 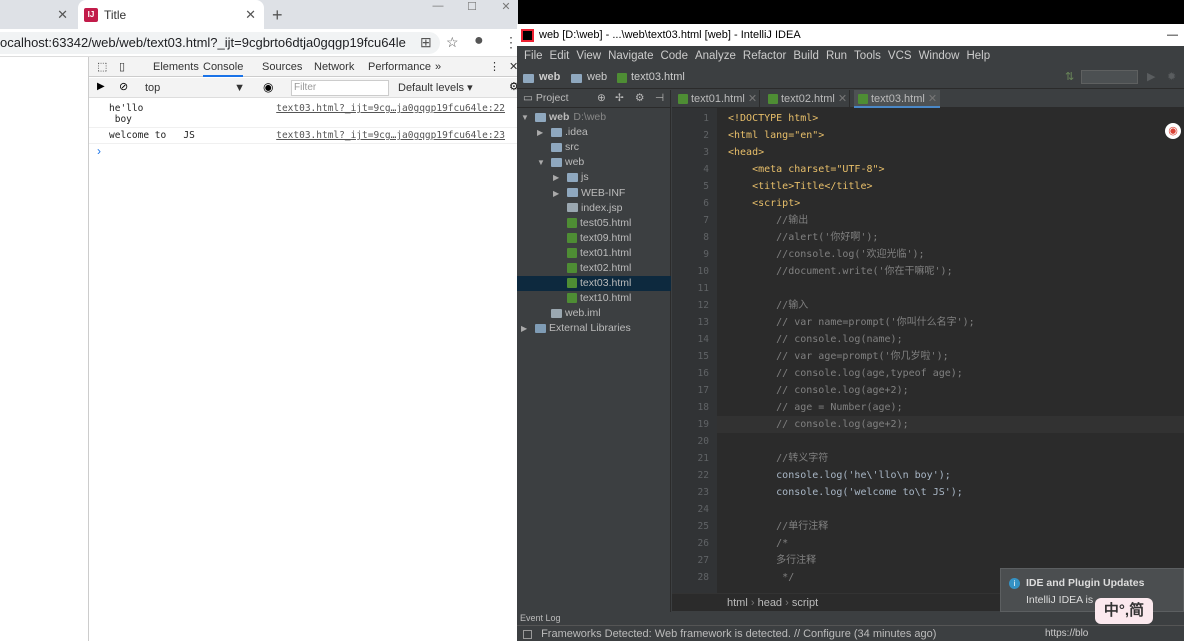 I want to click on code-line: //转义字符, so click(x=778, y=458).